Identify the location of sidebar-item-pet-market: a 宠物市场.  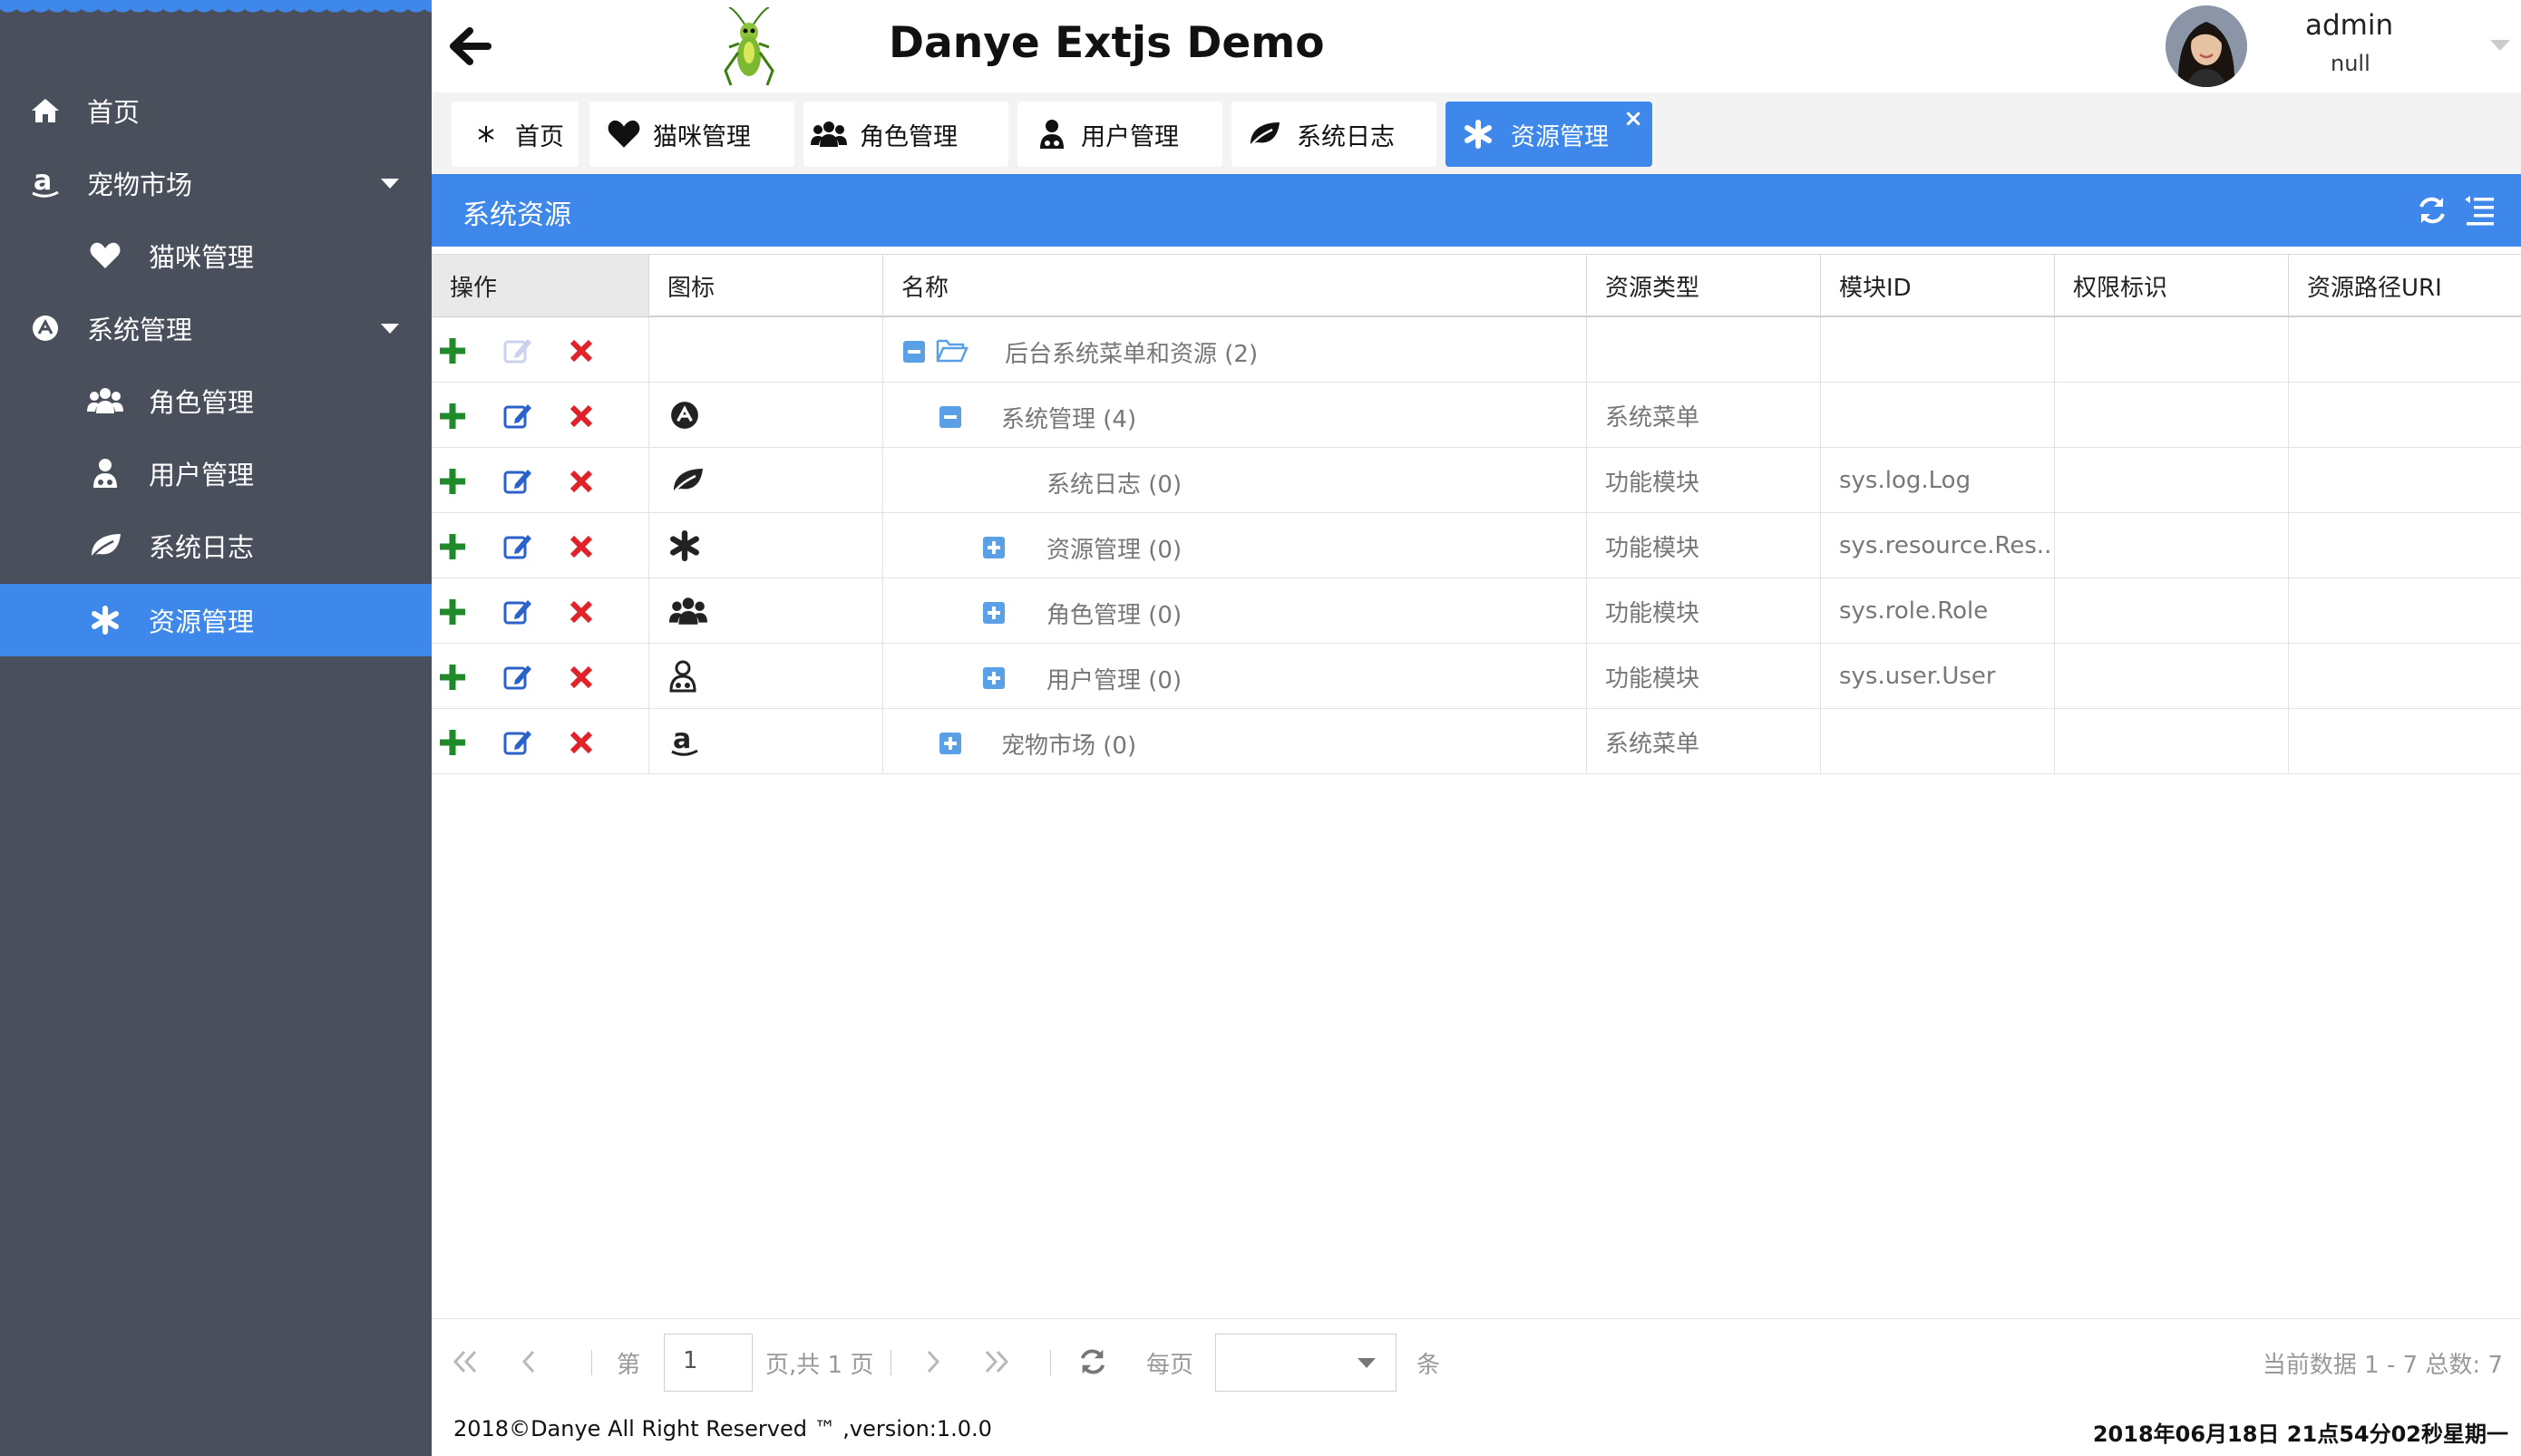
(216, 183).